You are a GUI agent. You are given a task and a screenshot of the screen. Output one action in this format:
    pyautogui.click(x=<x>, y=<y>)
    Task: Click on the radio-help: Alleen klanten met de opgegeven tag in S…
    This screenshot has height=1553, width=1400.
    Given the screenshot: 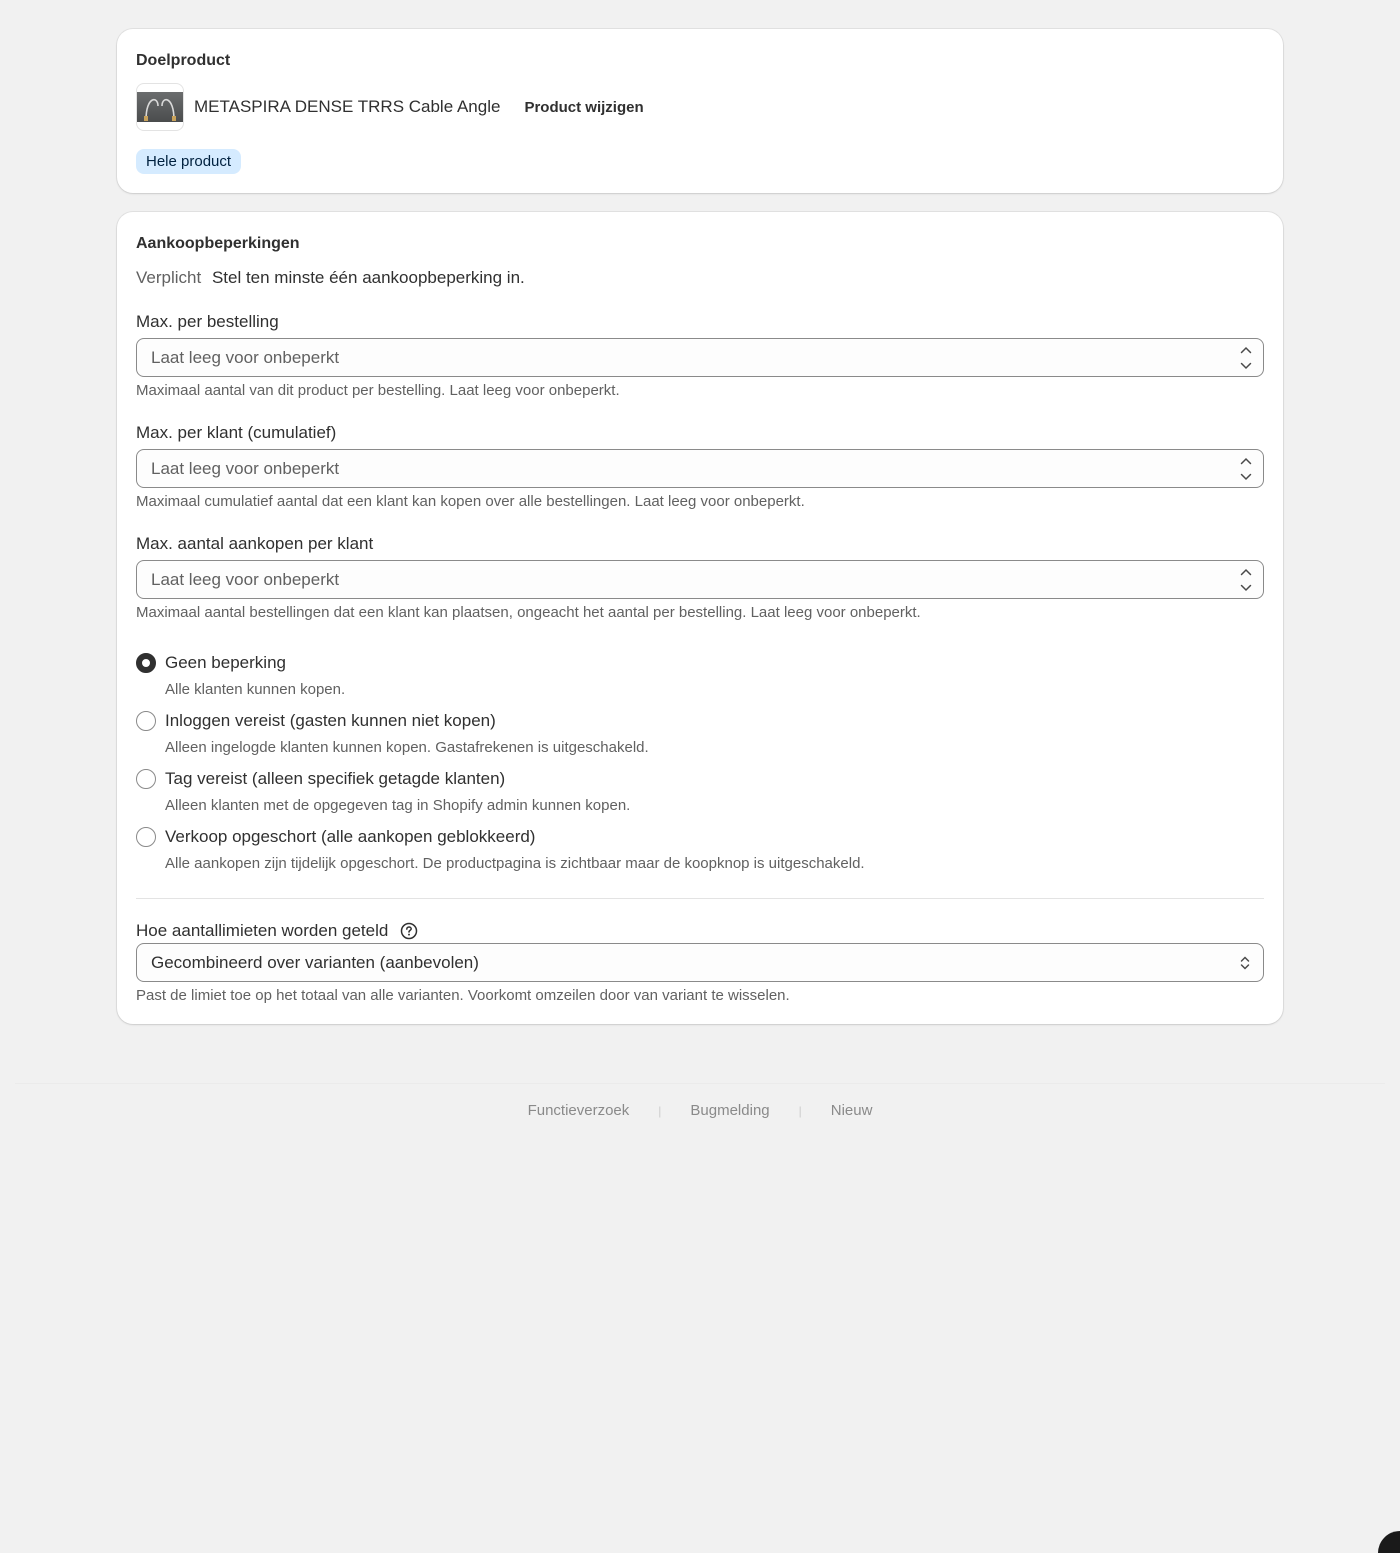 What is the action you would take?
    pyautogui.click(x=398, y=805)
    